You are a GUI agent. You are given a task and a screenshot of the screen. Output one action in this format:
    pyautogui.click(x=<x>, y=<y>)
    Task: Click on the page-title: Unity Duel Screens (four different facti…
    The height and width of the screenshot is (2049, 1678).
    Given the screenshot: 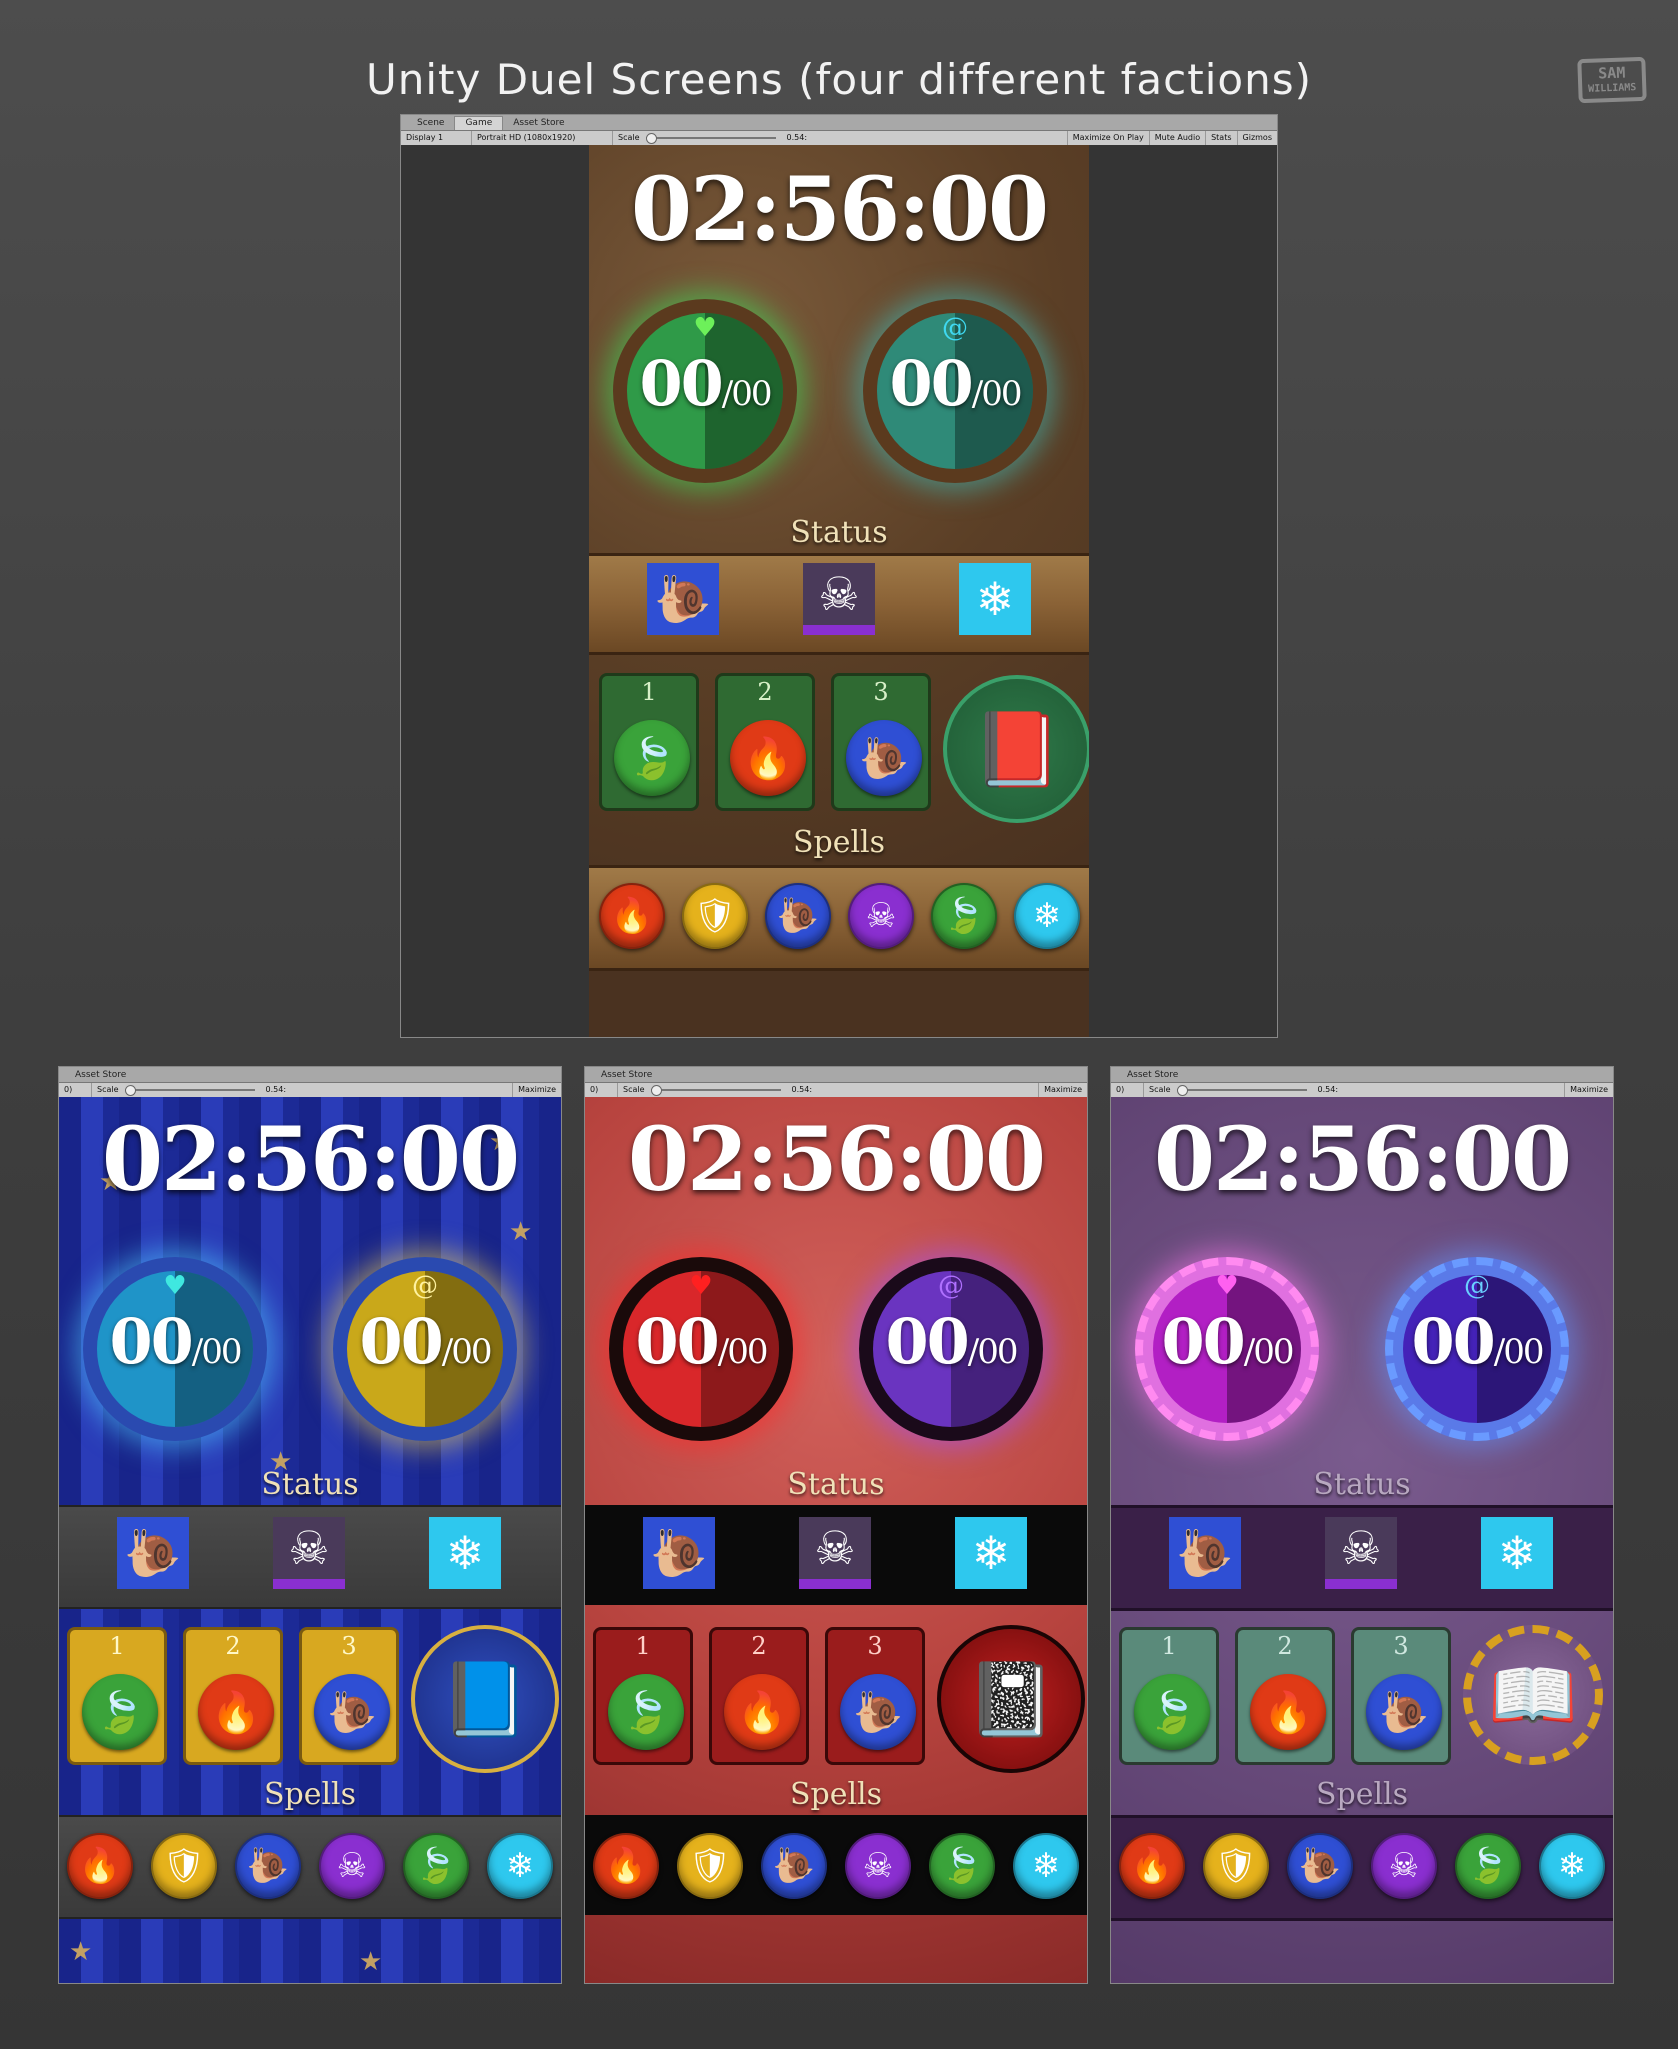 What is the action you would take?
    pyautogui.click(x=839, y=79)
    